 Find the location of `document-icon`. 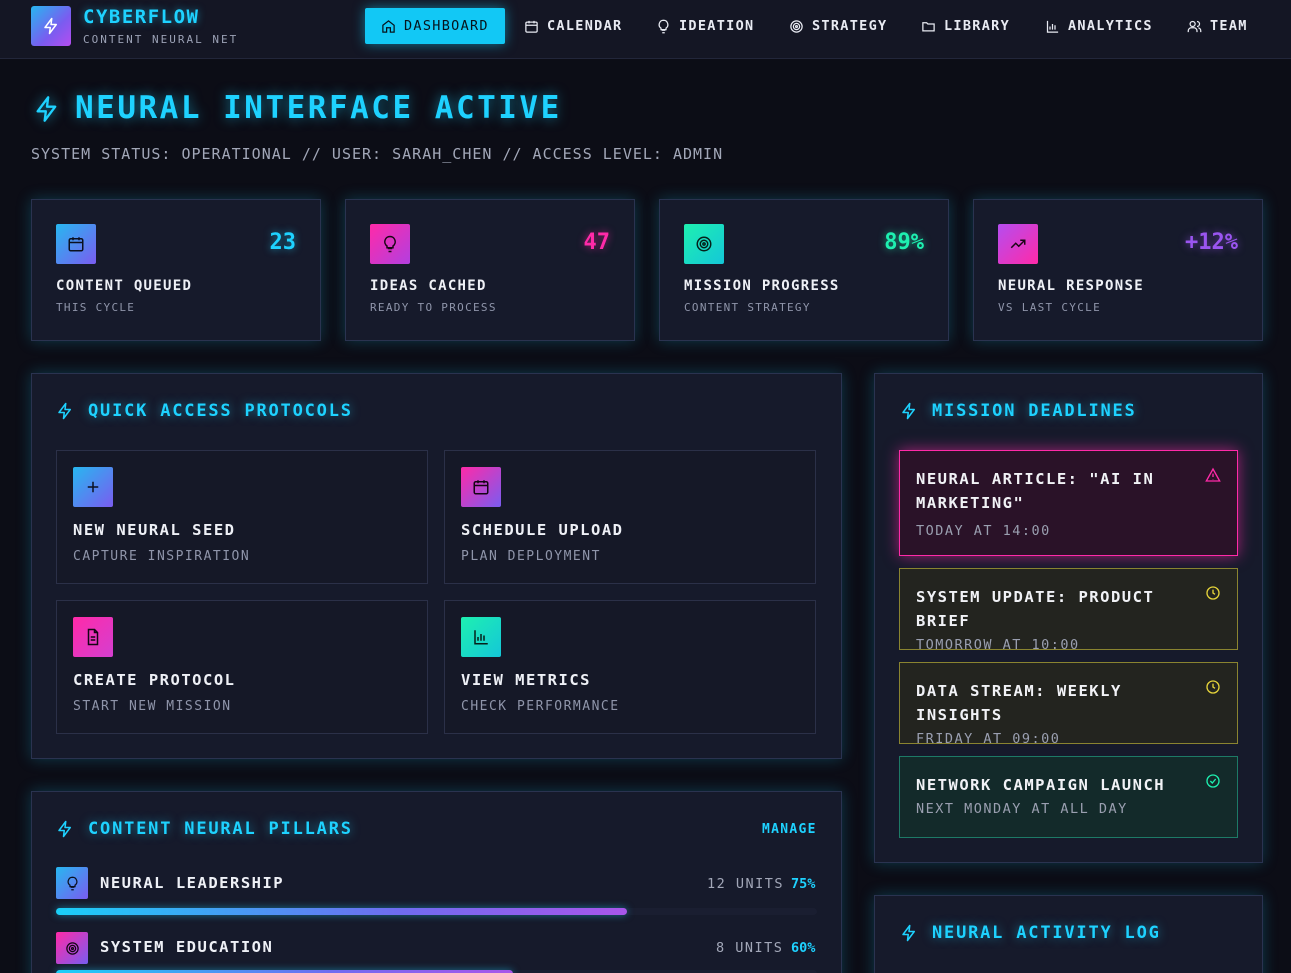

document-icon is located at coordinates (93, 637).